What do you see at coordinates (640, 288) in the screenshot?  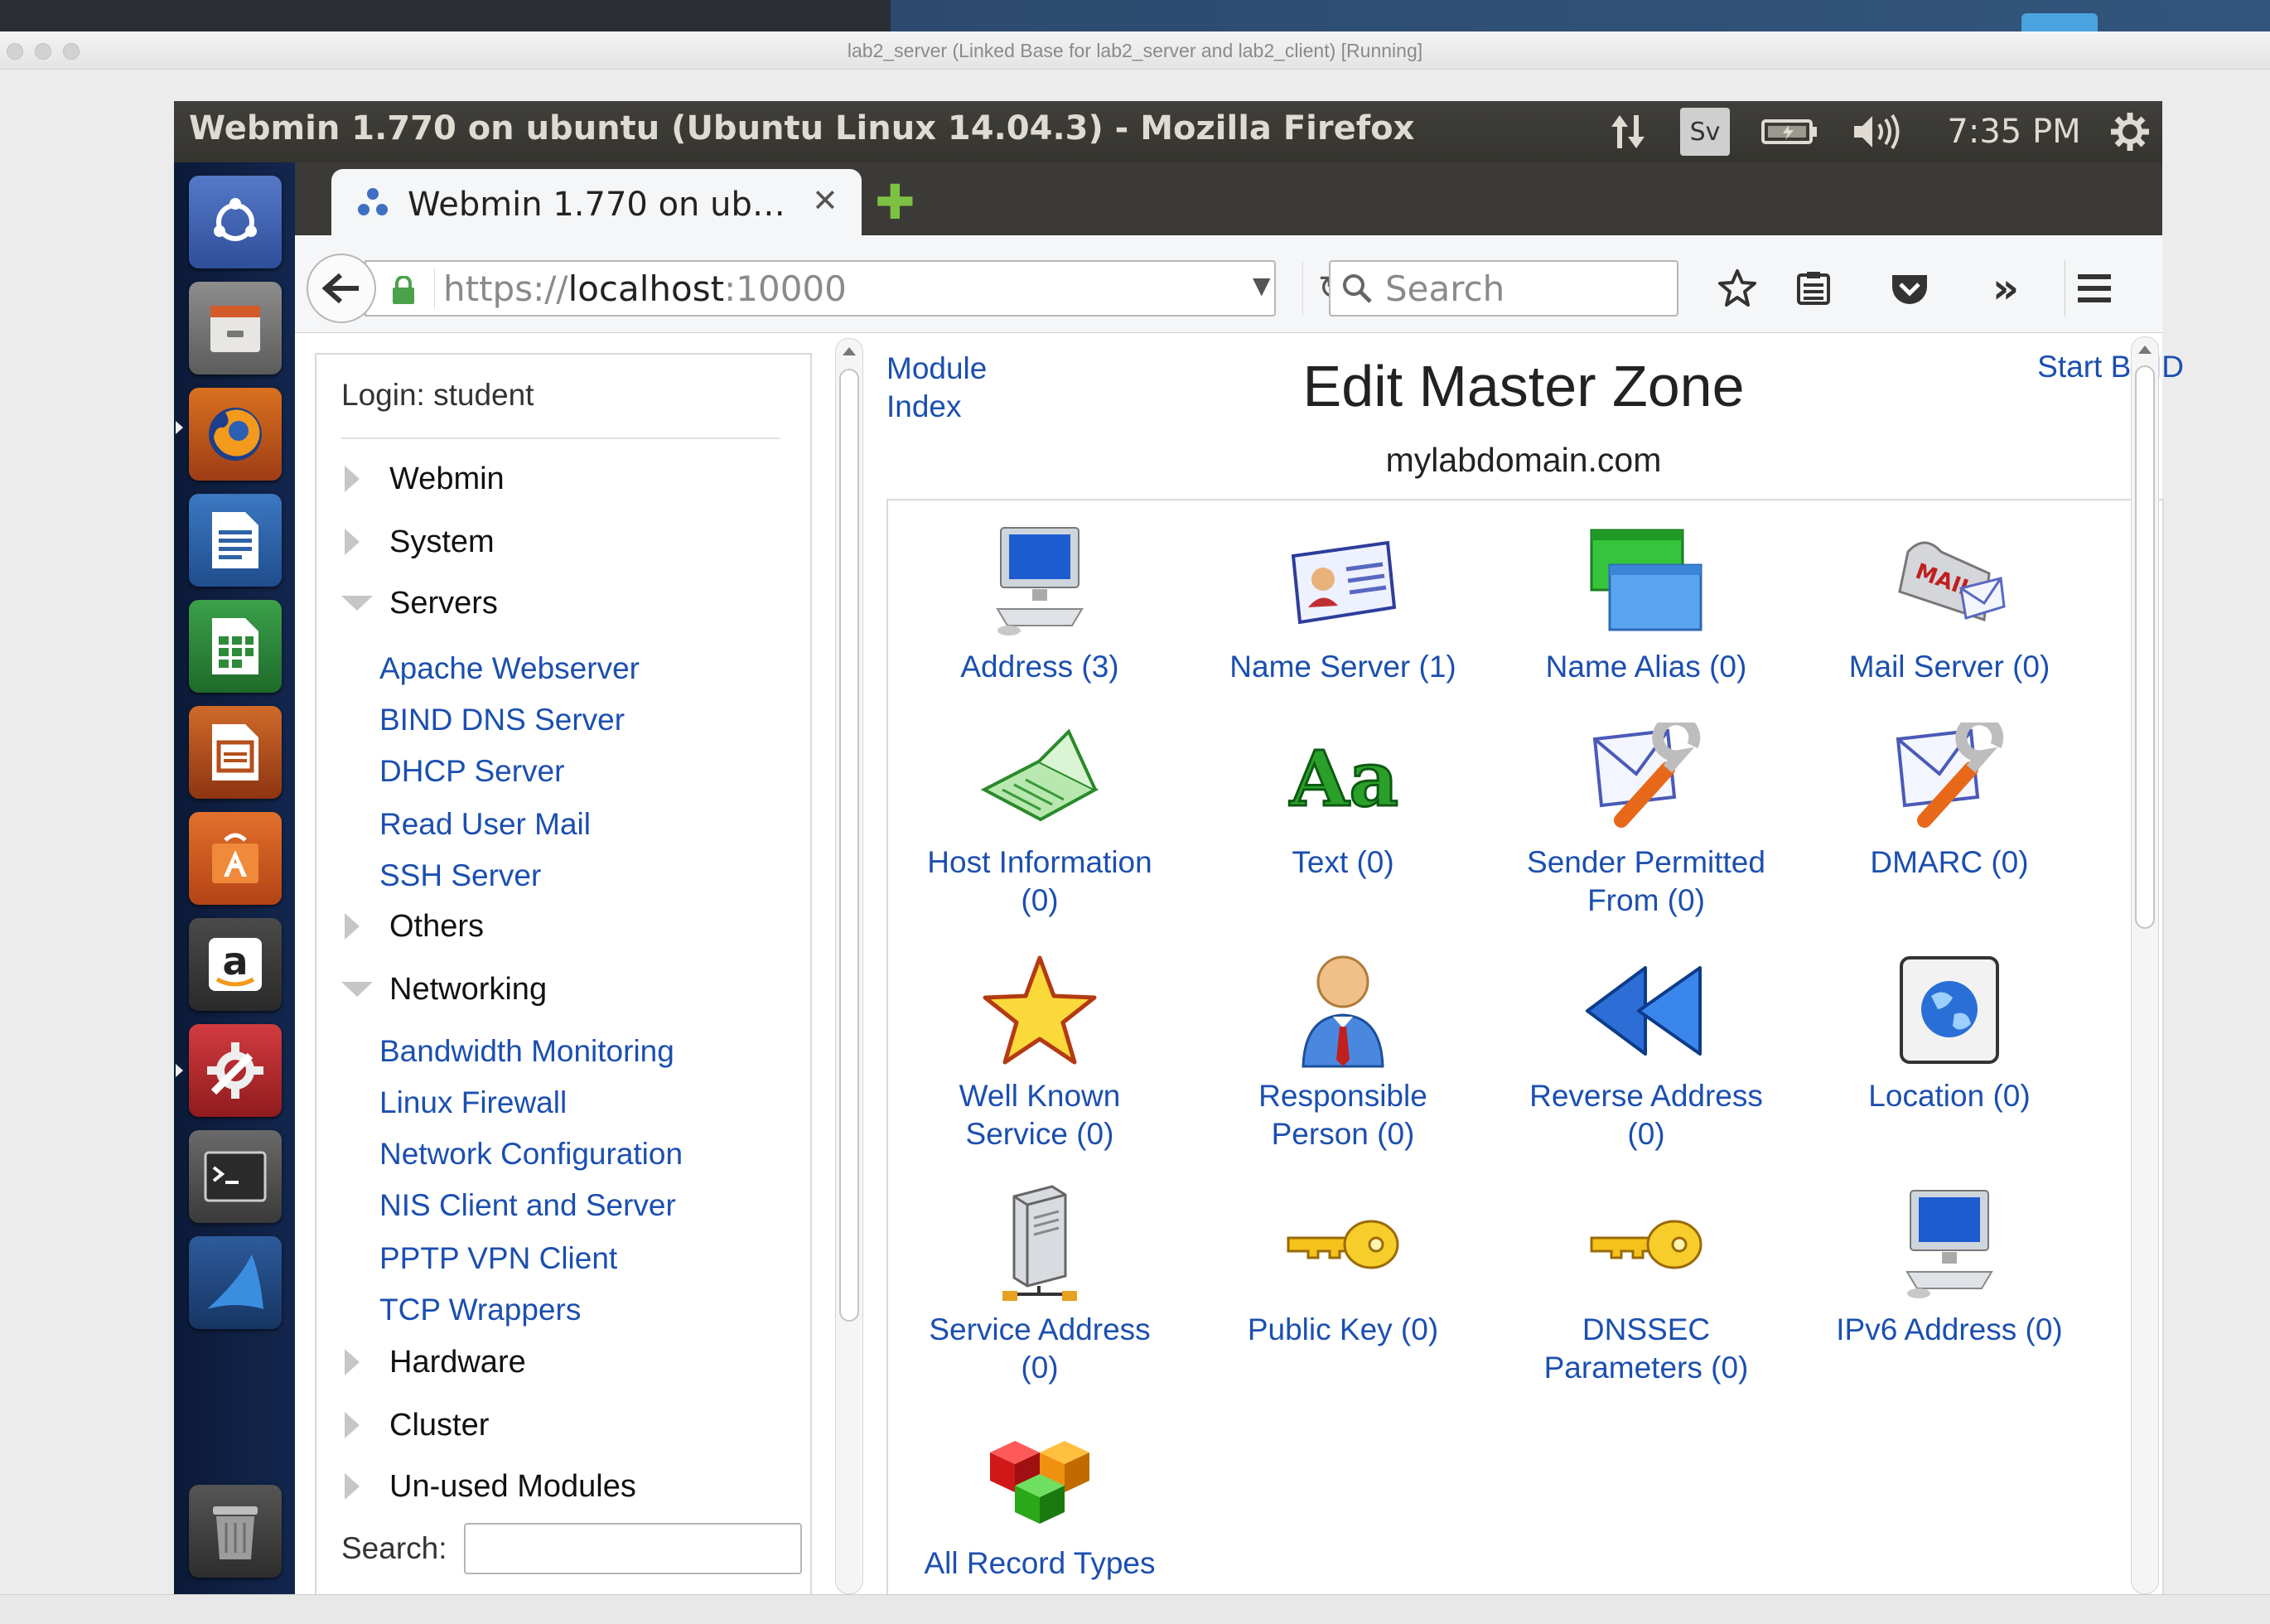 I see `url-text: https://localhost:10000` at bounding box center [640, 288].